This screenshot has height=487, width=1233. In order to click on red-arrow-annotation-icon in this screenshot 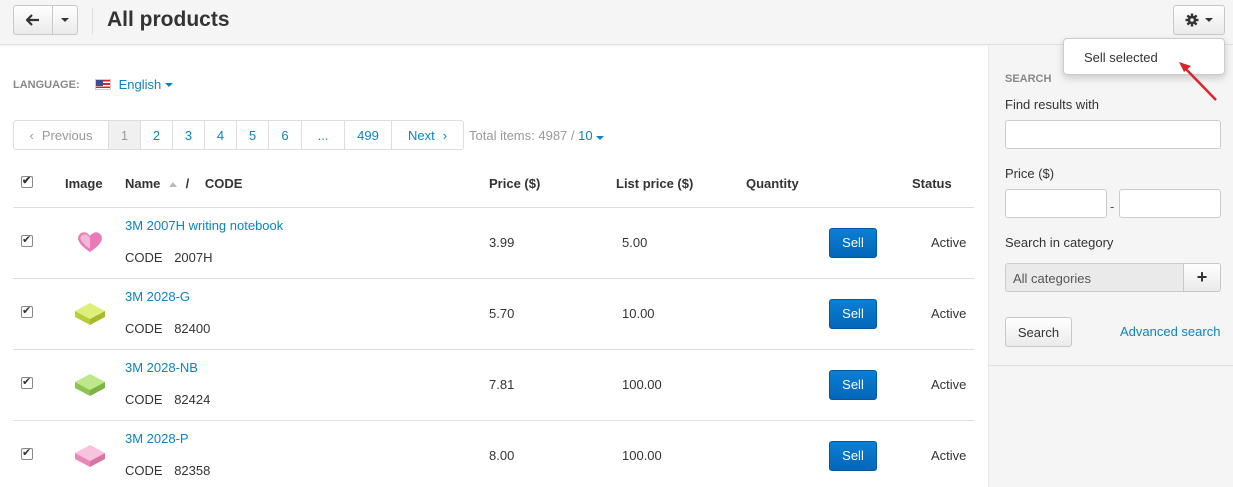, I will do `click(1198, 81)`.